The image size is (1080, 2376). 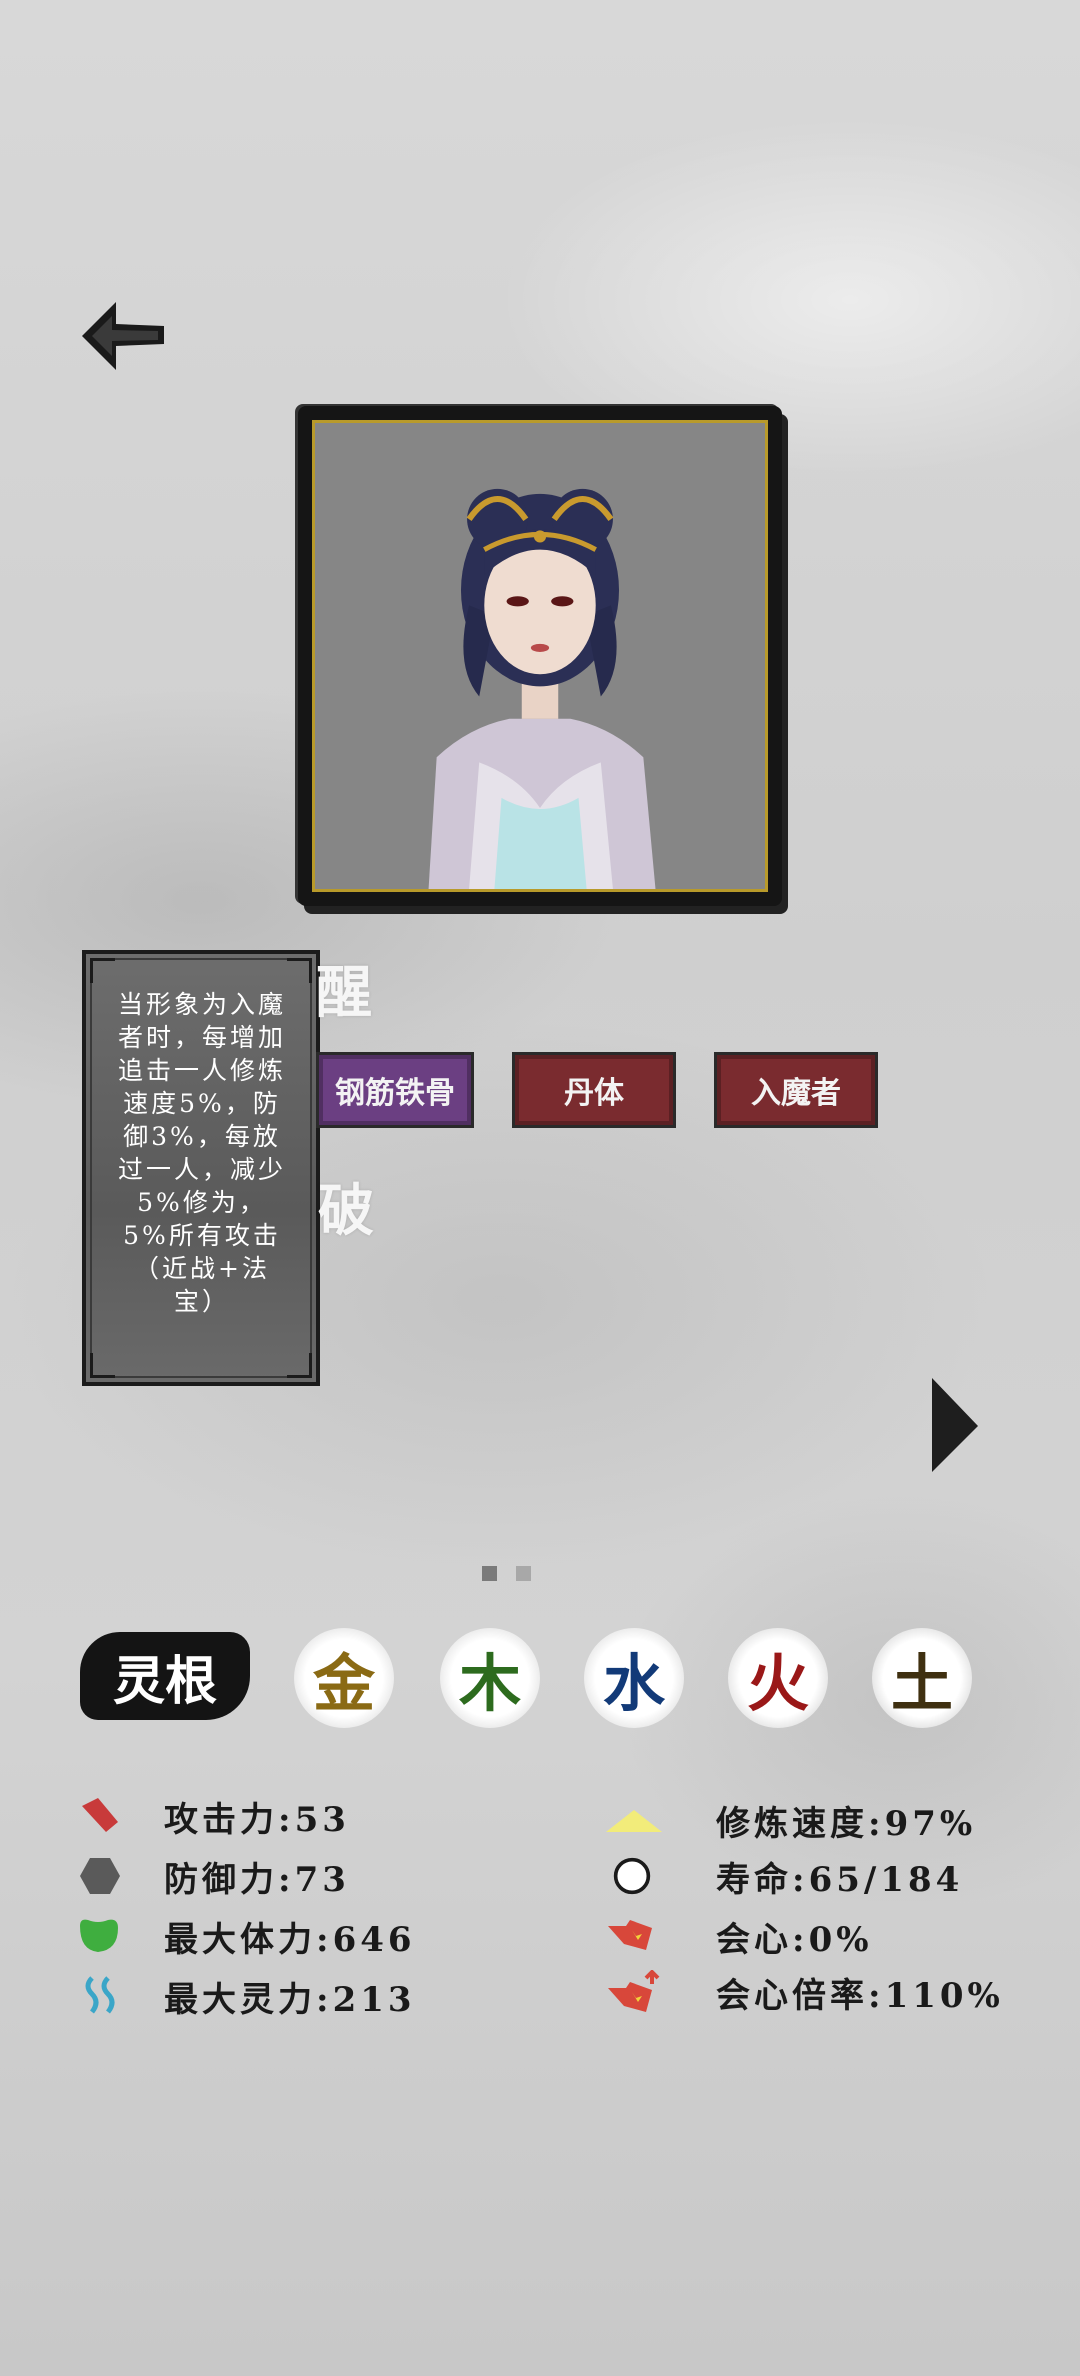 What do you see at coordinates (594, 1090) in the screenshot?
I see `trait-button-dan-body: 丹体` at bounding box center [594, 1090].